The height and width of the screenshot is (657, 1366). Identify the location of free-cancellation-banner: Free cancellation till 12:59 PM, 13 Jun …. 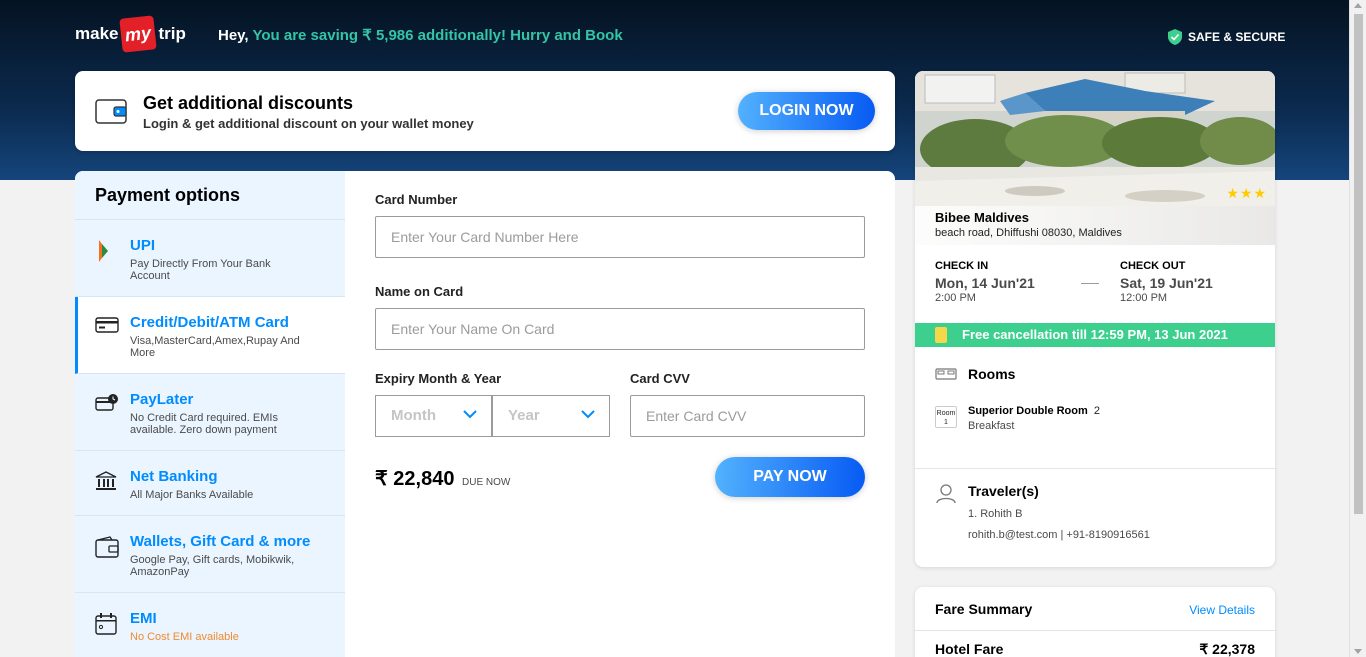
(1095, 335).